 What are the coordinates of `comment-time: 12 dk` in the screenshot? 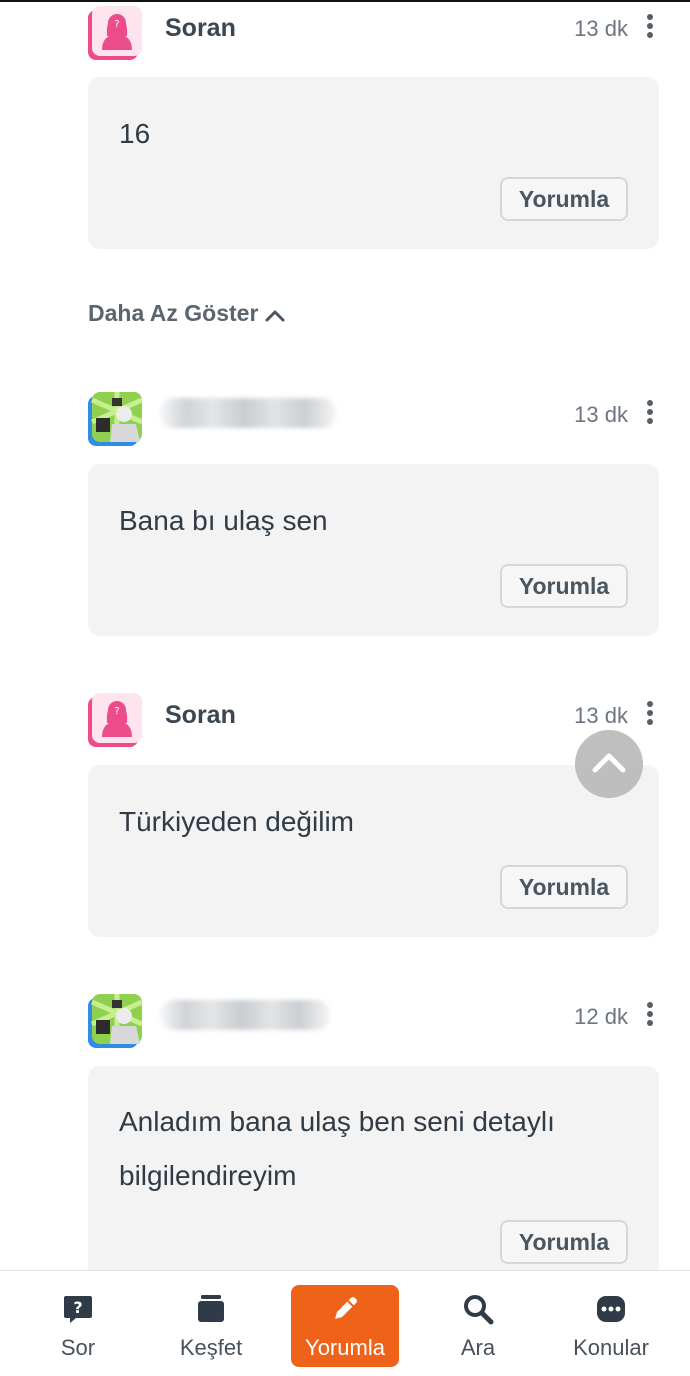 It's located at (601, 1016).